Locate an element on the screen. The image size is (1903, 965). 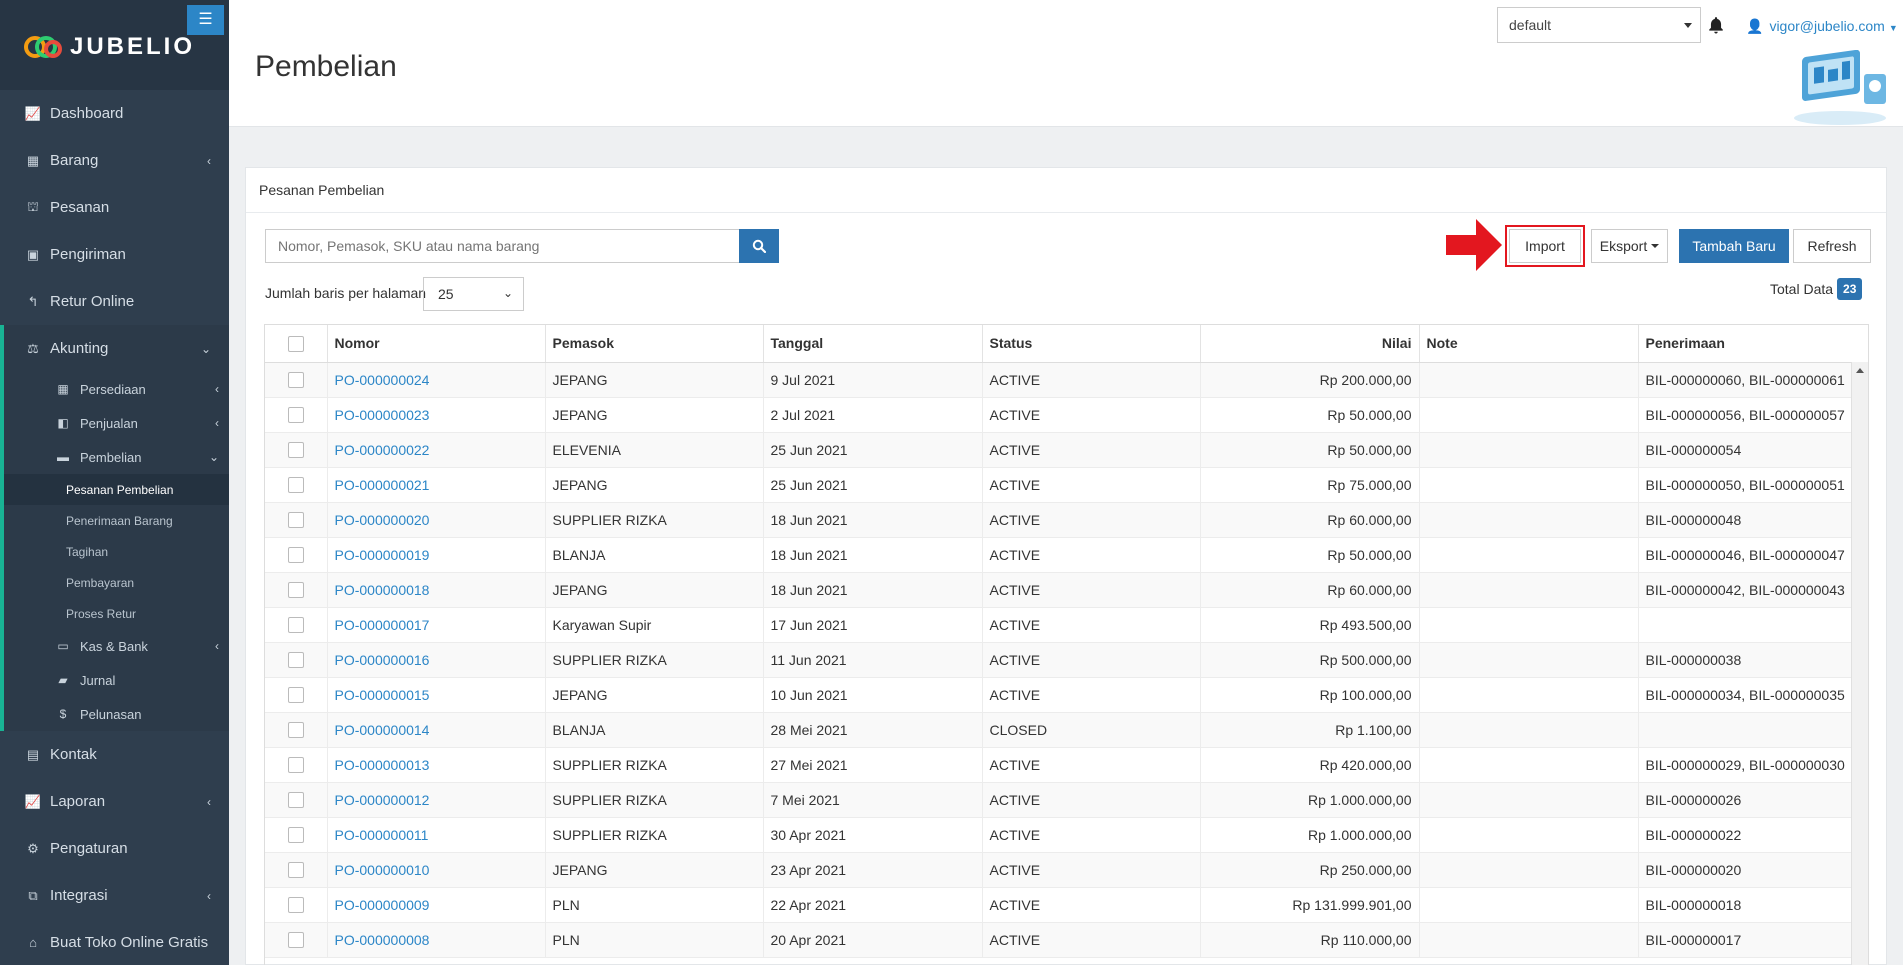
add-new-button: Tambah Baru is located at coordinates (1734, 246).